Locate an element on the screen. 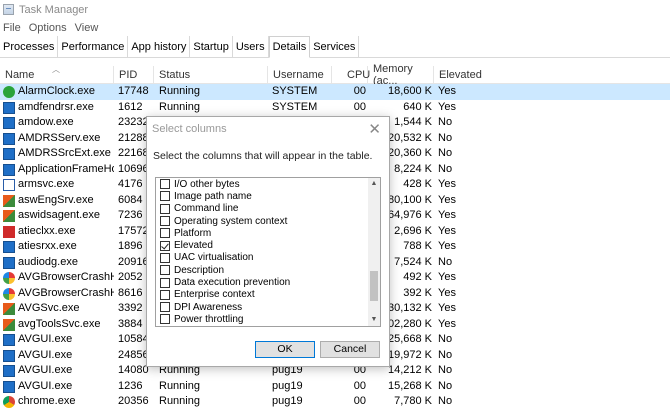 The width and height of the screenshot is (670, 411). column-header-name: ︿ Name is located at coordinates (57, 74).